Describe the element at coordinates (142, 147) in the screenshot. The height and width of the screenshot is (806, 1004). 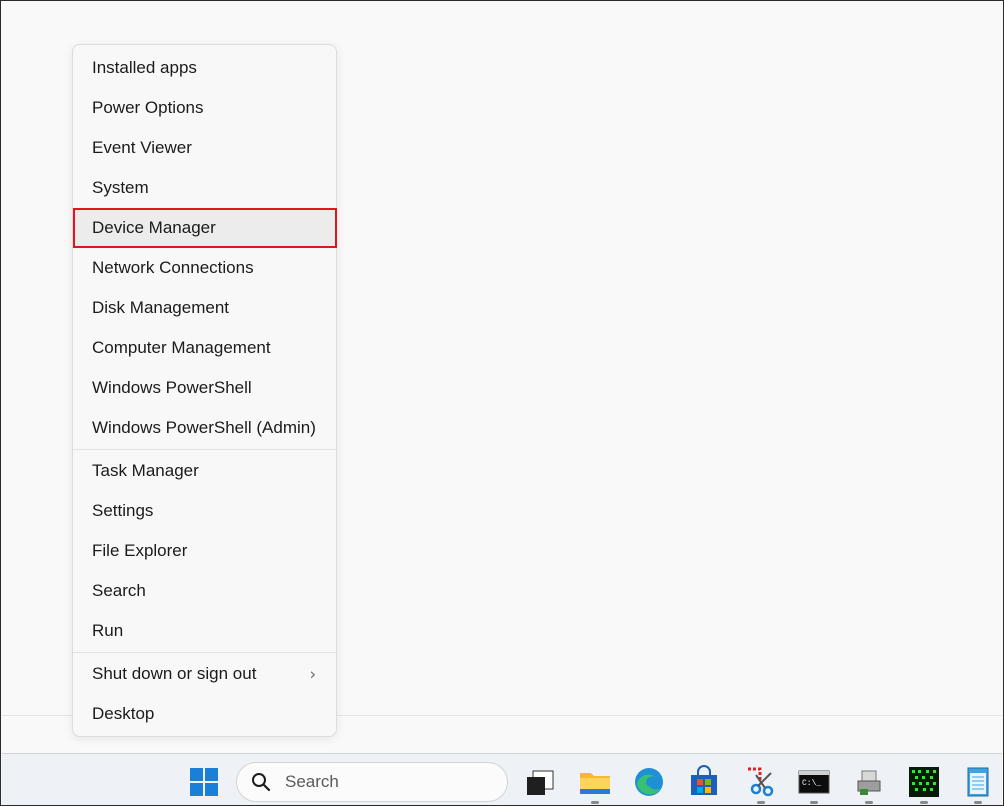
I see `menu-item-label: Event Viewer` at that location.